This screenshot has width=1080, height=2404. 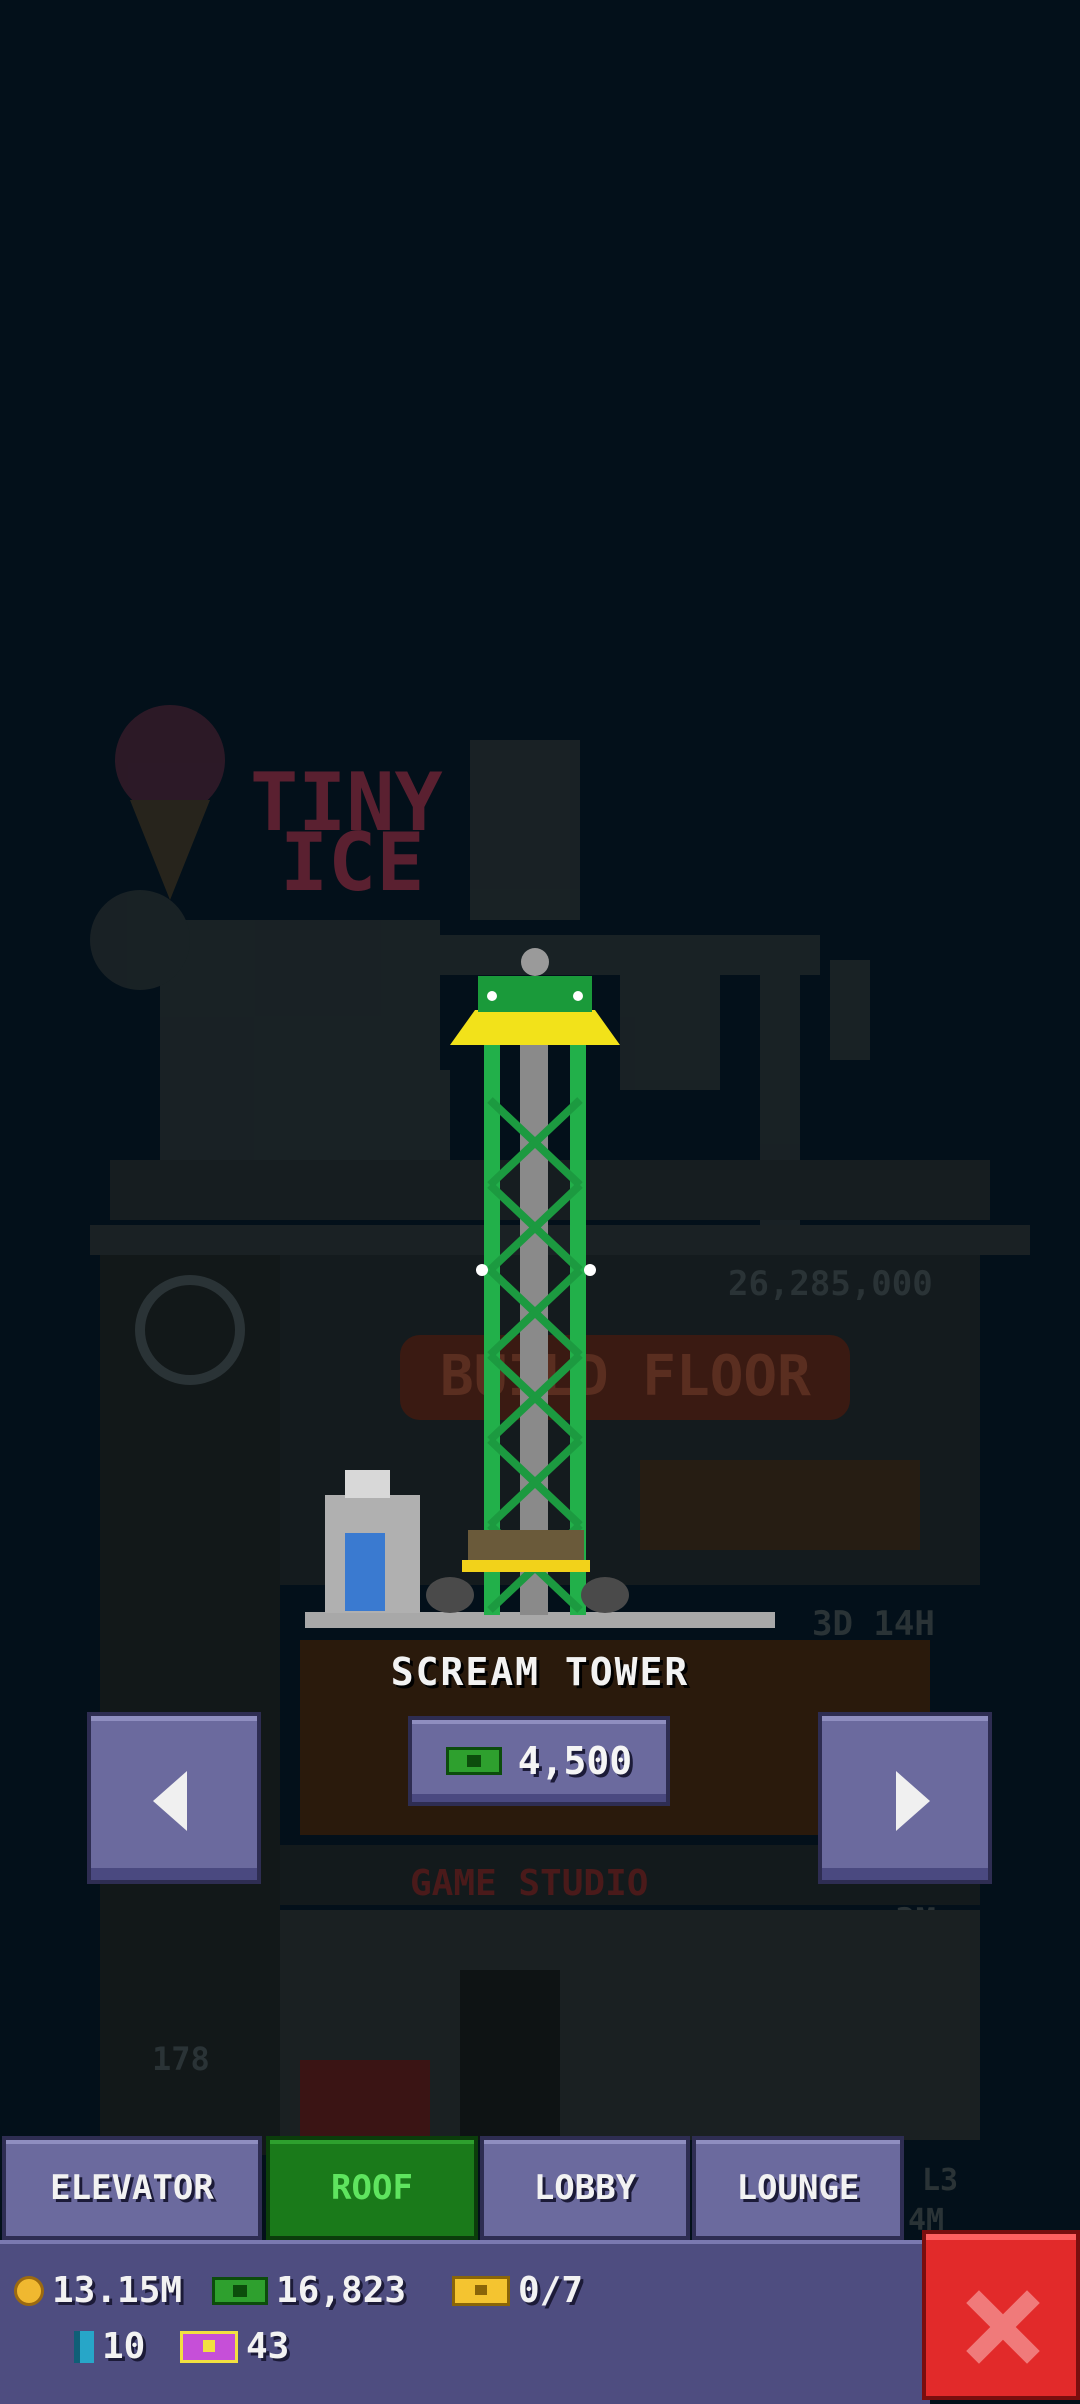 I want to click on close-button, so click(x=1001, y=2315).